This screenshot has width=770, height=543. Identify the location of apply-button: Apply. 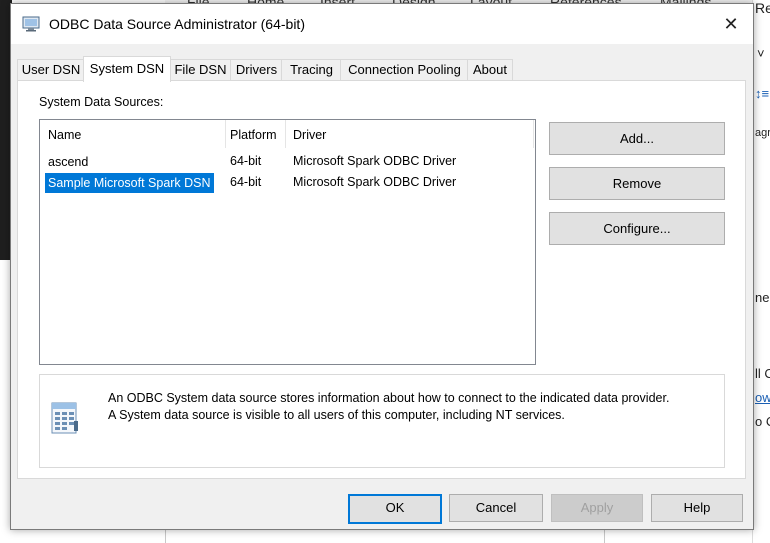
(597, 508).